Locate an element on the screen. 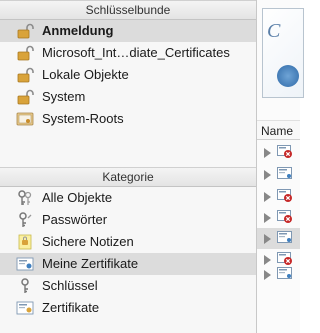  category-item-alle-objekte: Alle Objekte is located at coordinates (128, 198).